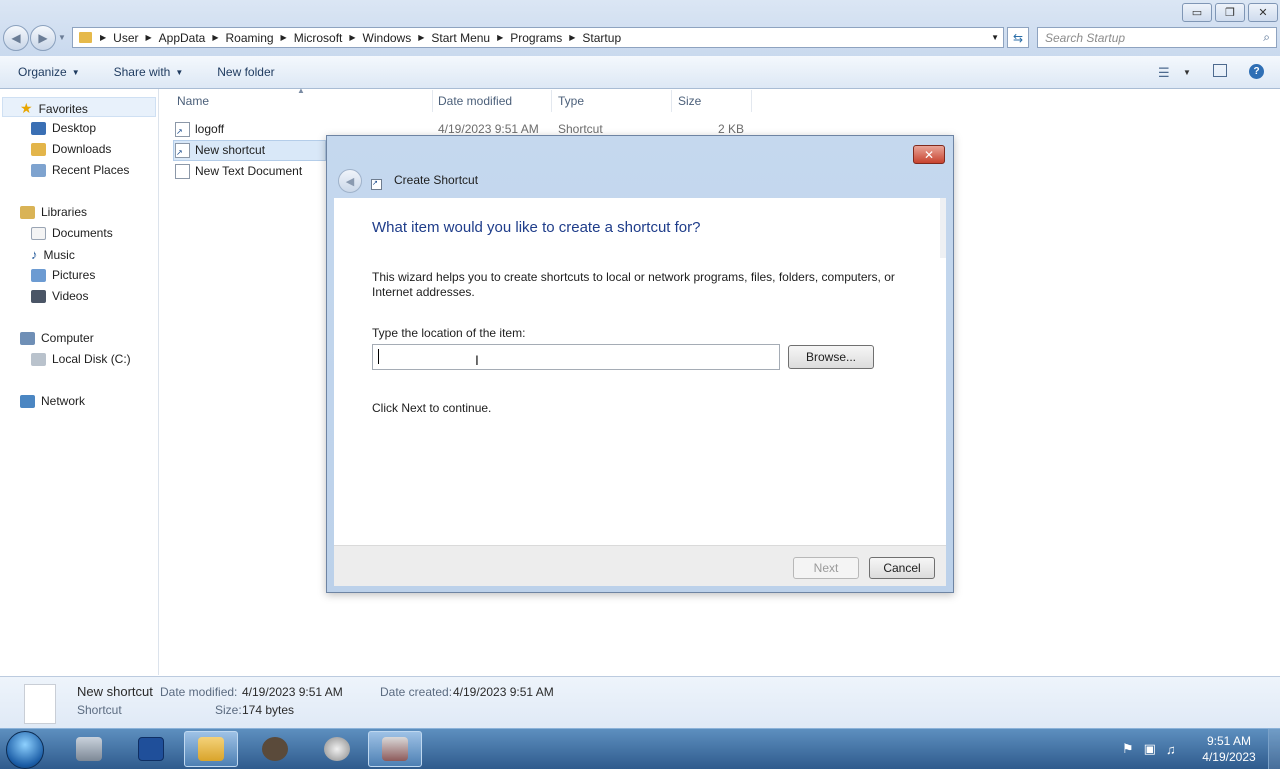 The image size is (1280, 769). Describe the element at coordinates (378, 356) in the screenshot. I see `text-caret` at that location.